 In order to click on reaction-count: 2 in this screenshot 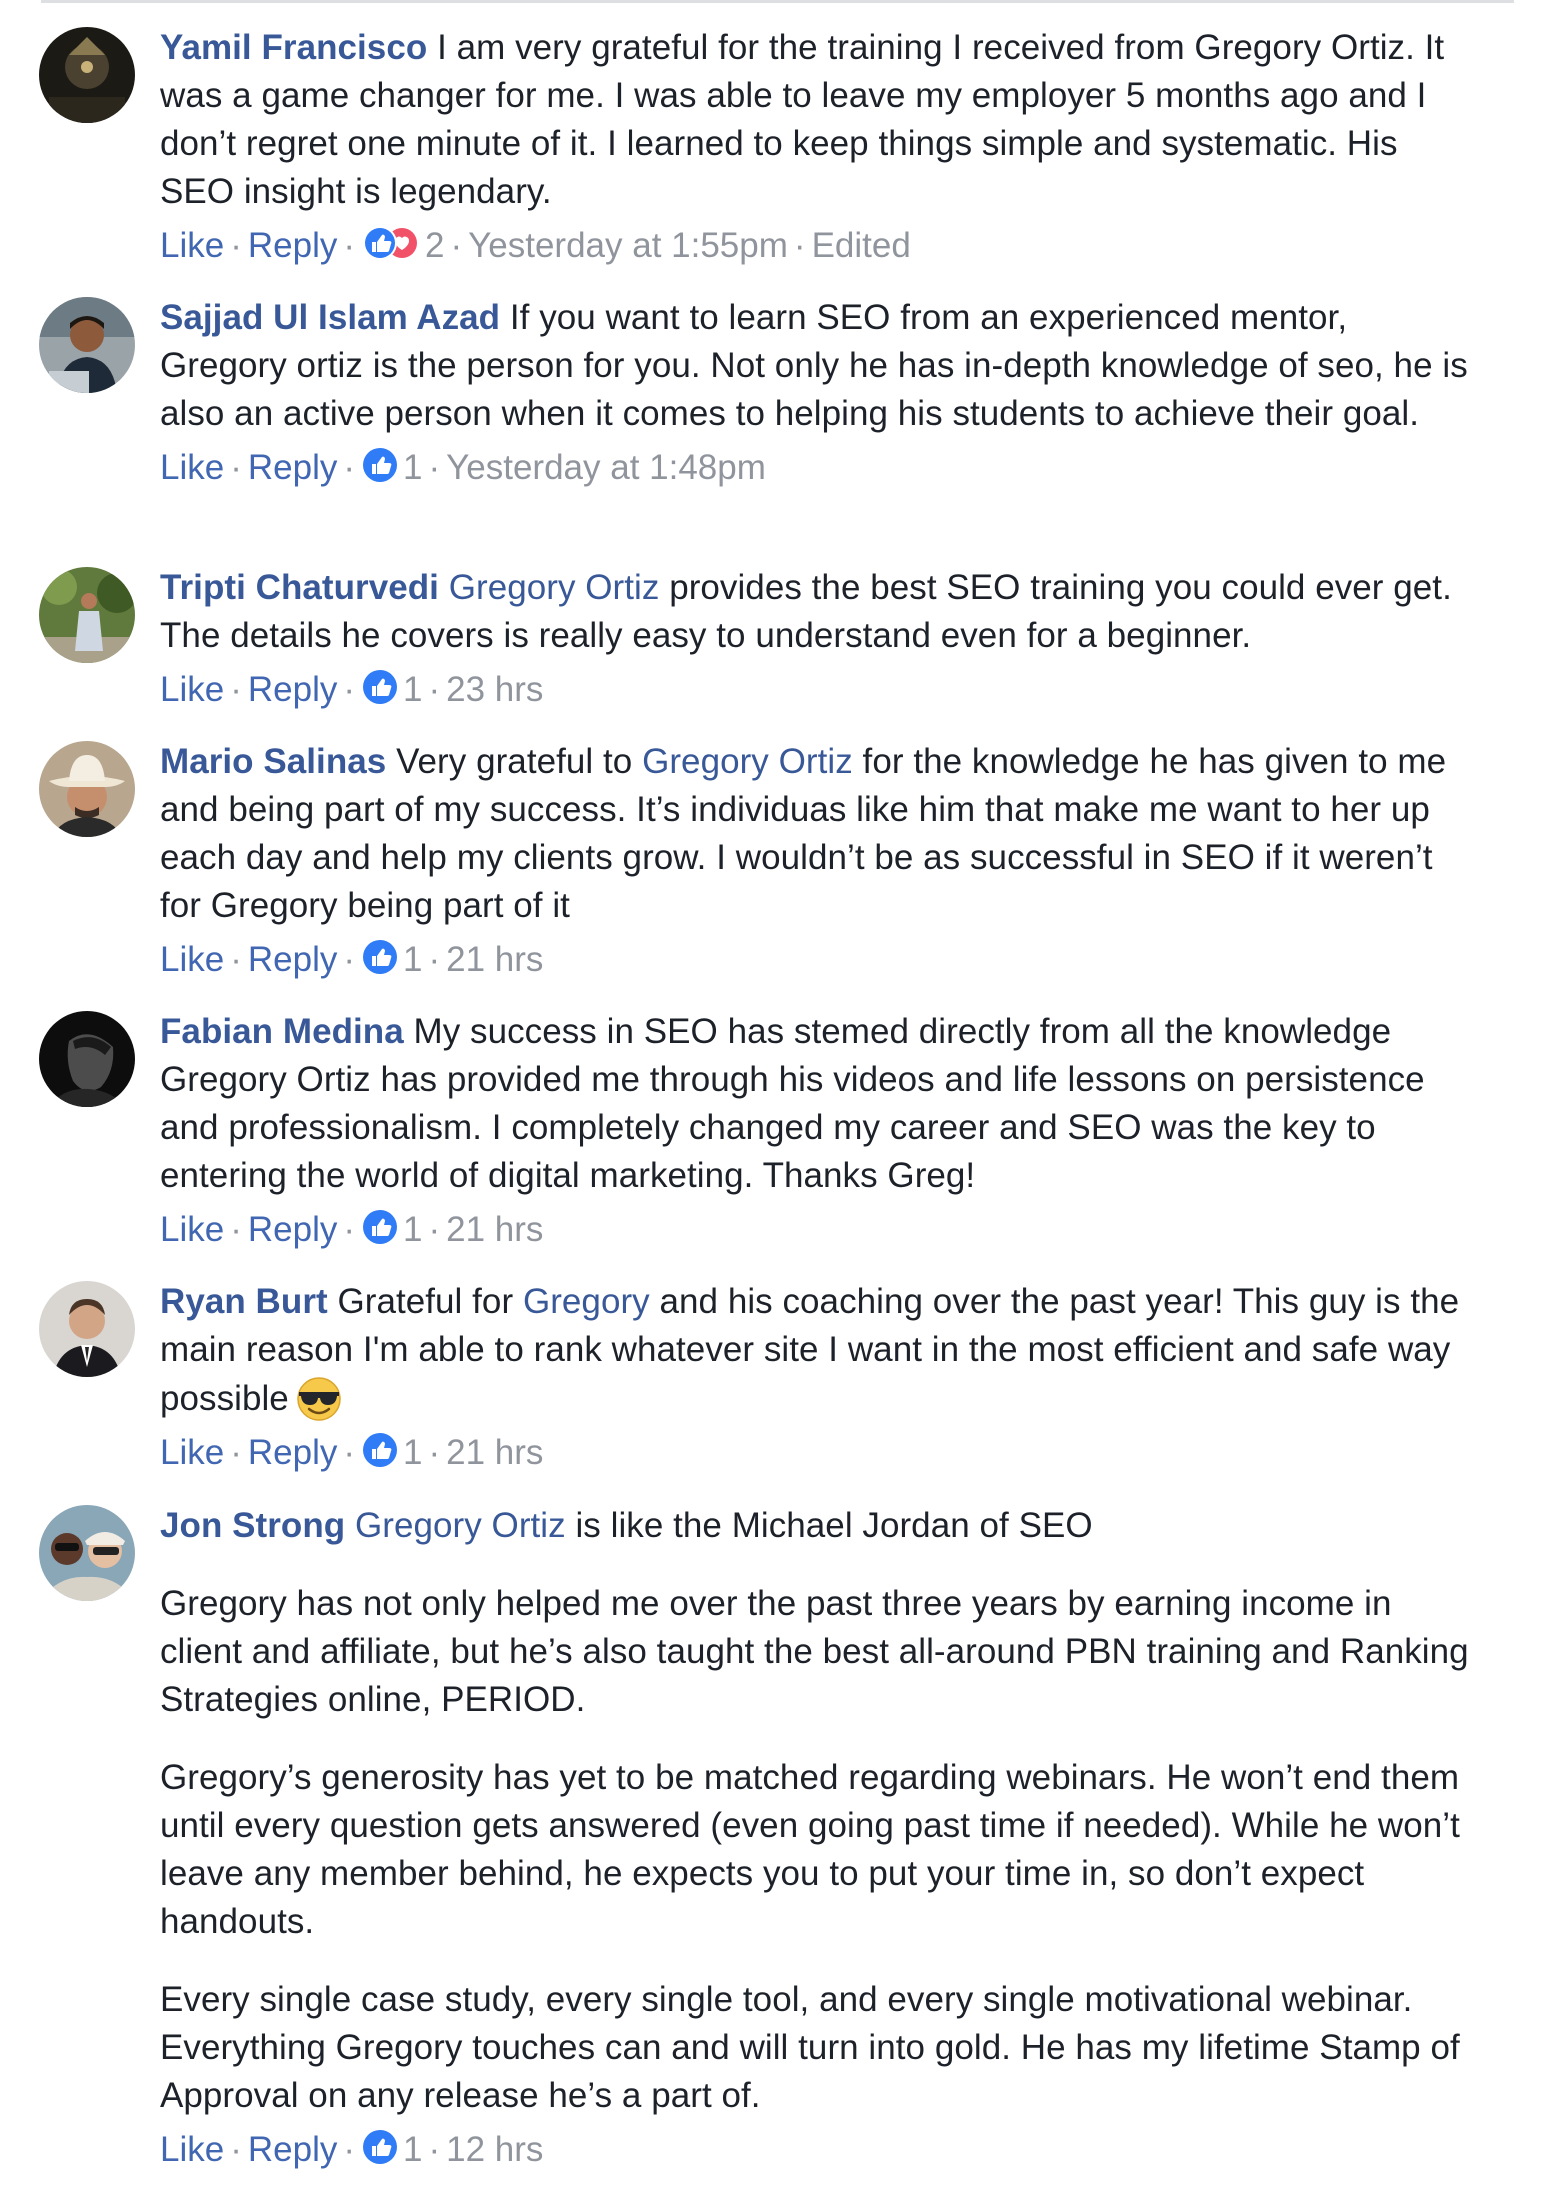, I will do `click(434, 245)`.